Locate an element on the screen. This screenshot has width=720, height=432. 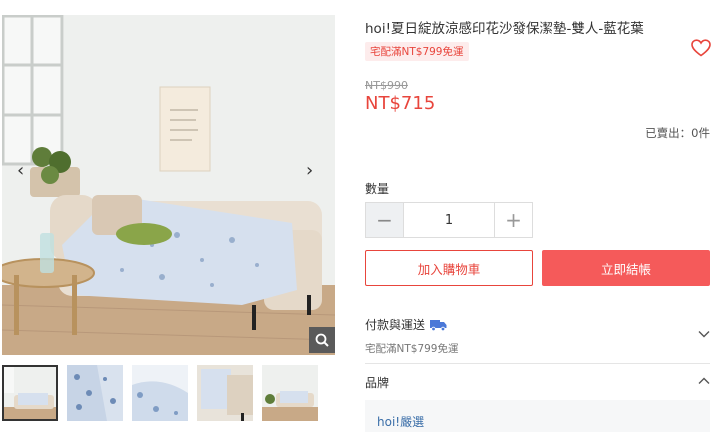
quantity-increase-button: + is located at coordinates (513, 220).